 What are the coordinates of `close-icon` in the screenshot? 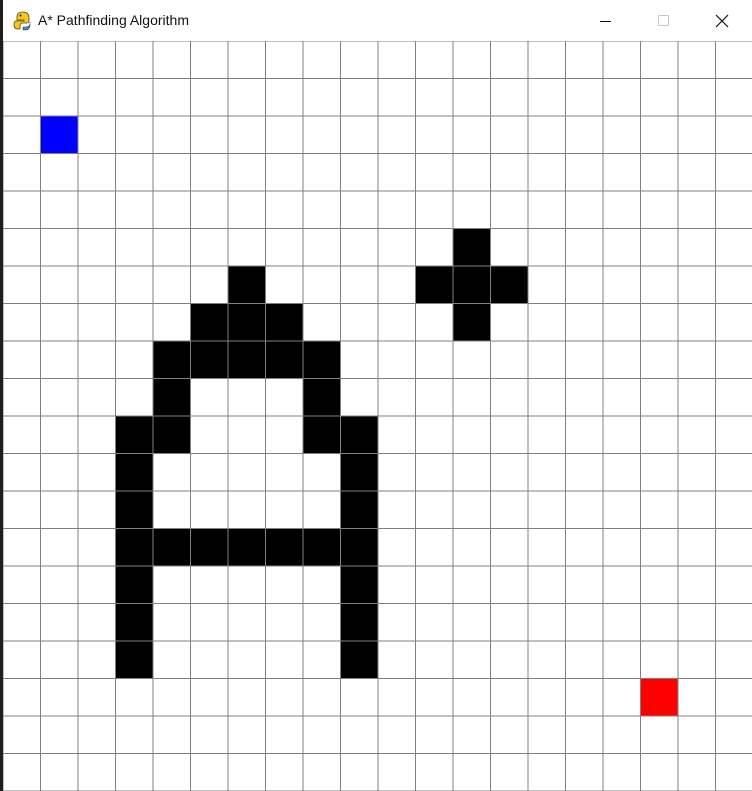 It's located at (722, 20).